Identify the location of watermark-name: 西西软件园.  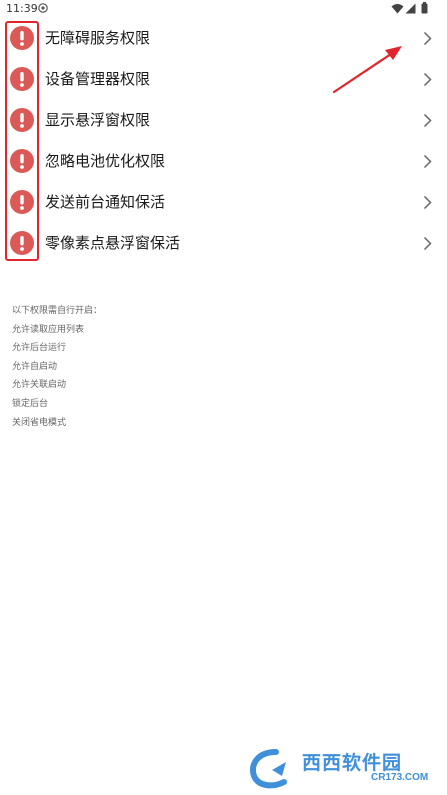
(352, 763).